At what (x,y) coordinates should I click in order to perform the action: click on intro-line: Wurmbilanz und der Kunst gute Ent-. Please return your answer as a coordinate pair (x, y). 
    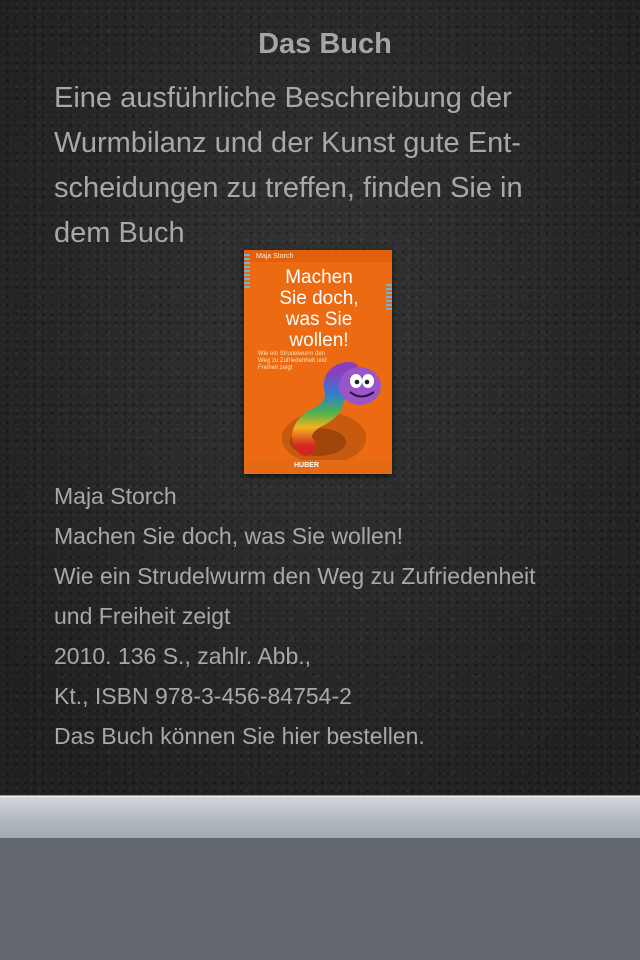
    Looking at the image, I should click on (287, 143).